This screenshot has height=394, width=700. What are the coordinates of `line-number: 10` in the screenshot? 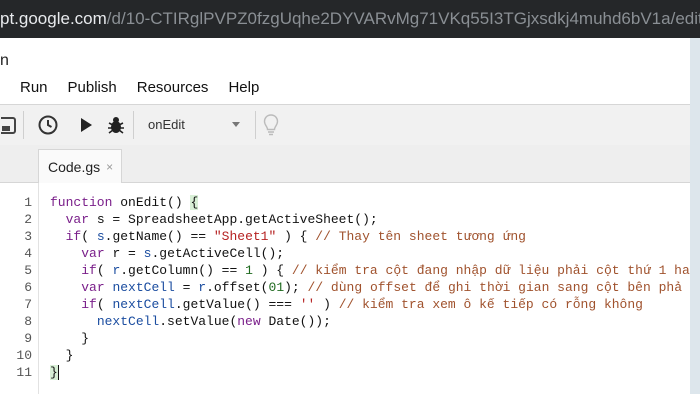 It's located at (24, 355).